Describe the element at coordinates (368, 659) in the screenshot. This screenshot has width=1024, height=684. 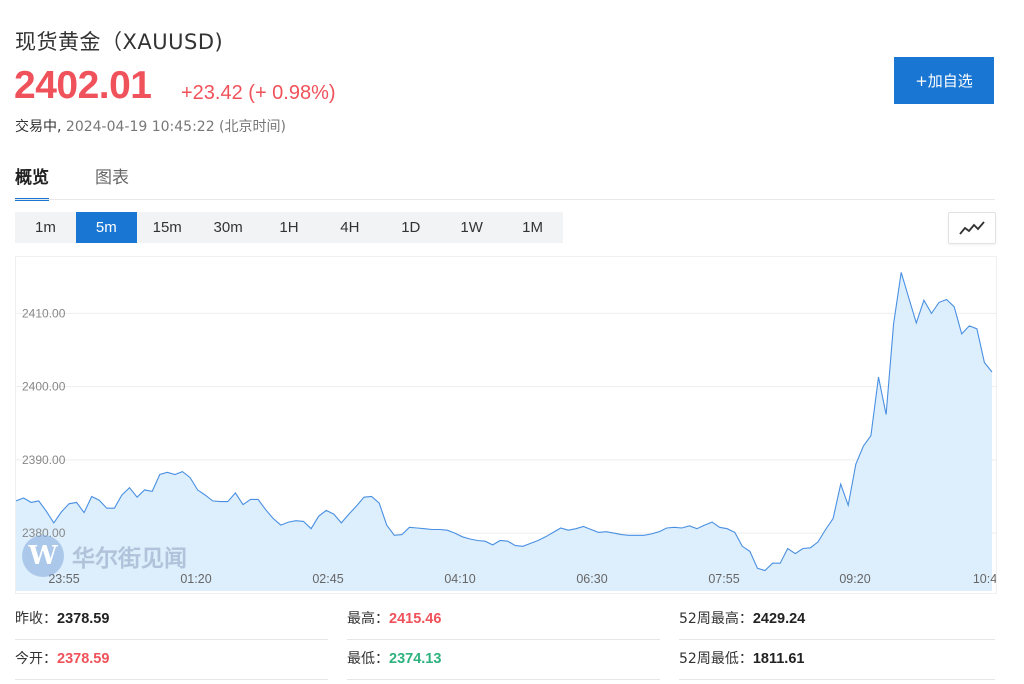
I see `stat-label: 最低：` at that location.